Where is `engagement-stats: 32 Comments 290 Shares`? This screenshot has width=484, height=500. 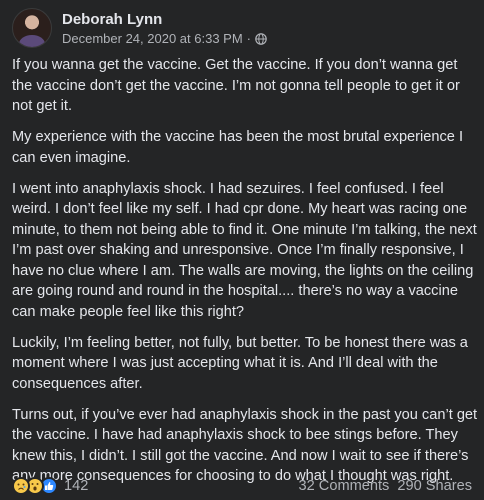 engagement-stats: 32 Comments 290 Shares is located at coordinates (386, 486).